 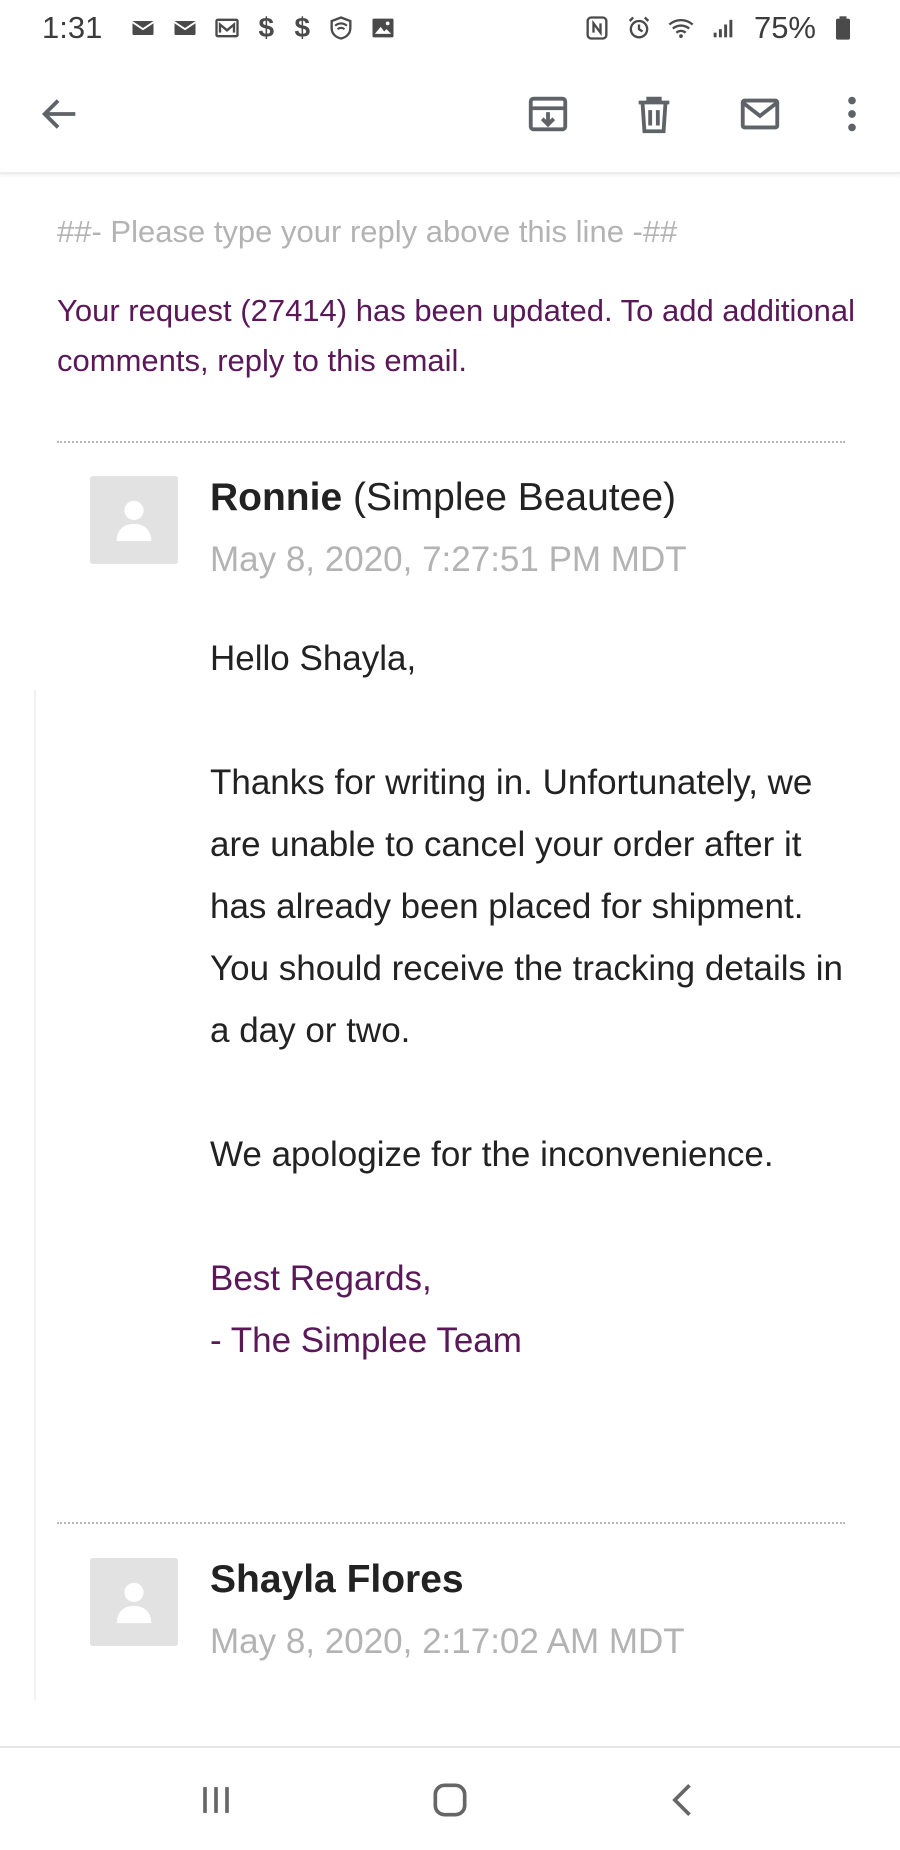 I want to click on status-left: 1:31 $ $, so click(x=220, y=28).